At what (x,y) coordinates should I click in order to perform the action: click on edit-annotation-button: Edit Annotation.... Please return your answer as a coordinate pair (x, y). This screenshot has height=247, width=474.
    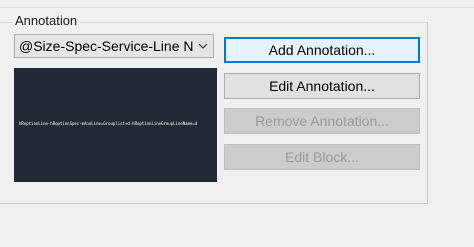
    Looking at the image, I should click on (322, 86).